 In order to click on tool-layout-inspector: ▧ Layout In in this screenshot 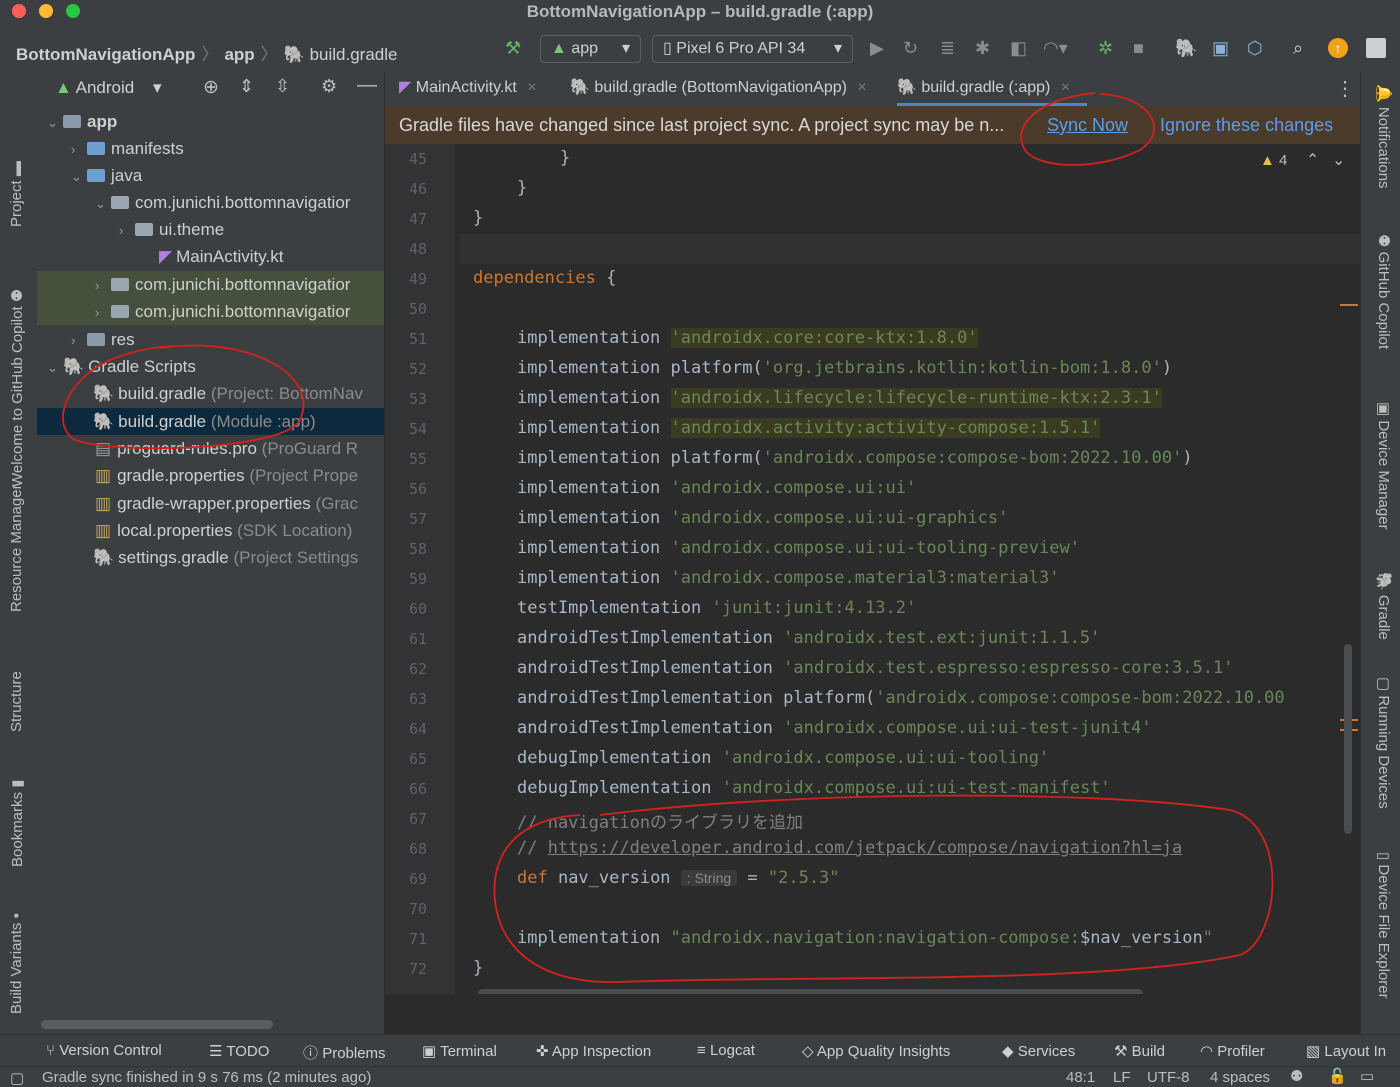, I will do `click(1346, 1051)`.